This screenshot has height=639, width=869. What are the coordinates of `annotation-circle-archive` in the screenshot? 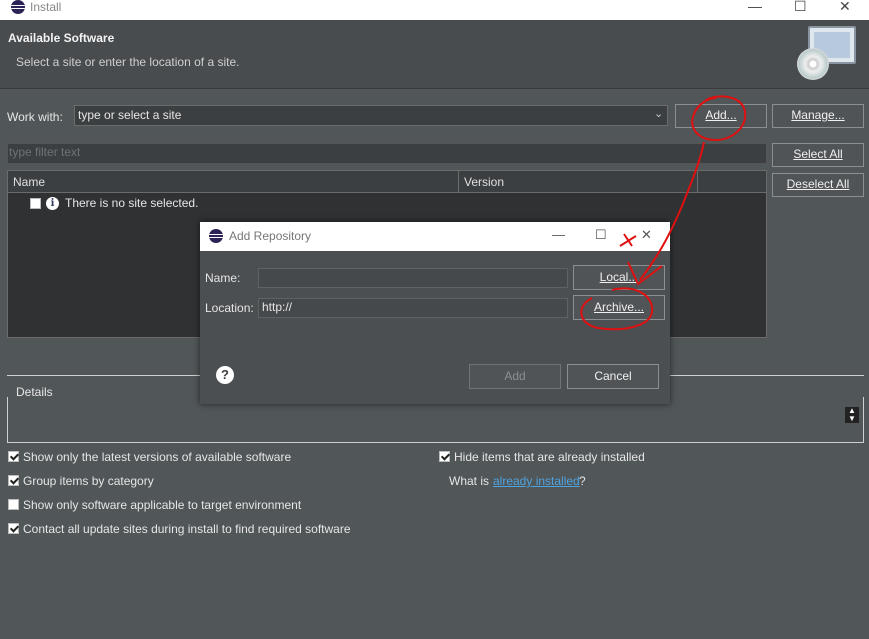 It's located at (617, 309).